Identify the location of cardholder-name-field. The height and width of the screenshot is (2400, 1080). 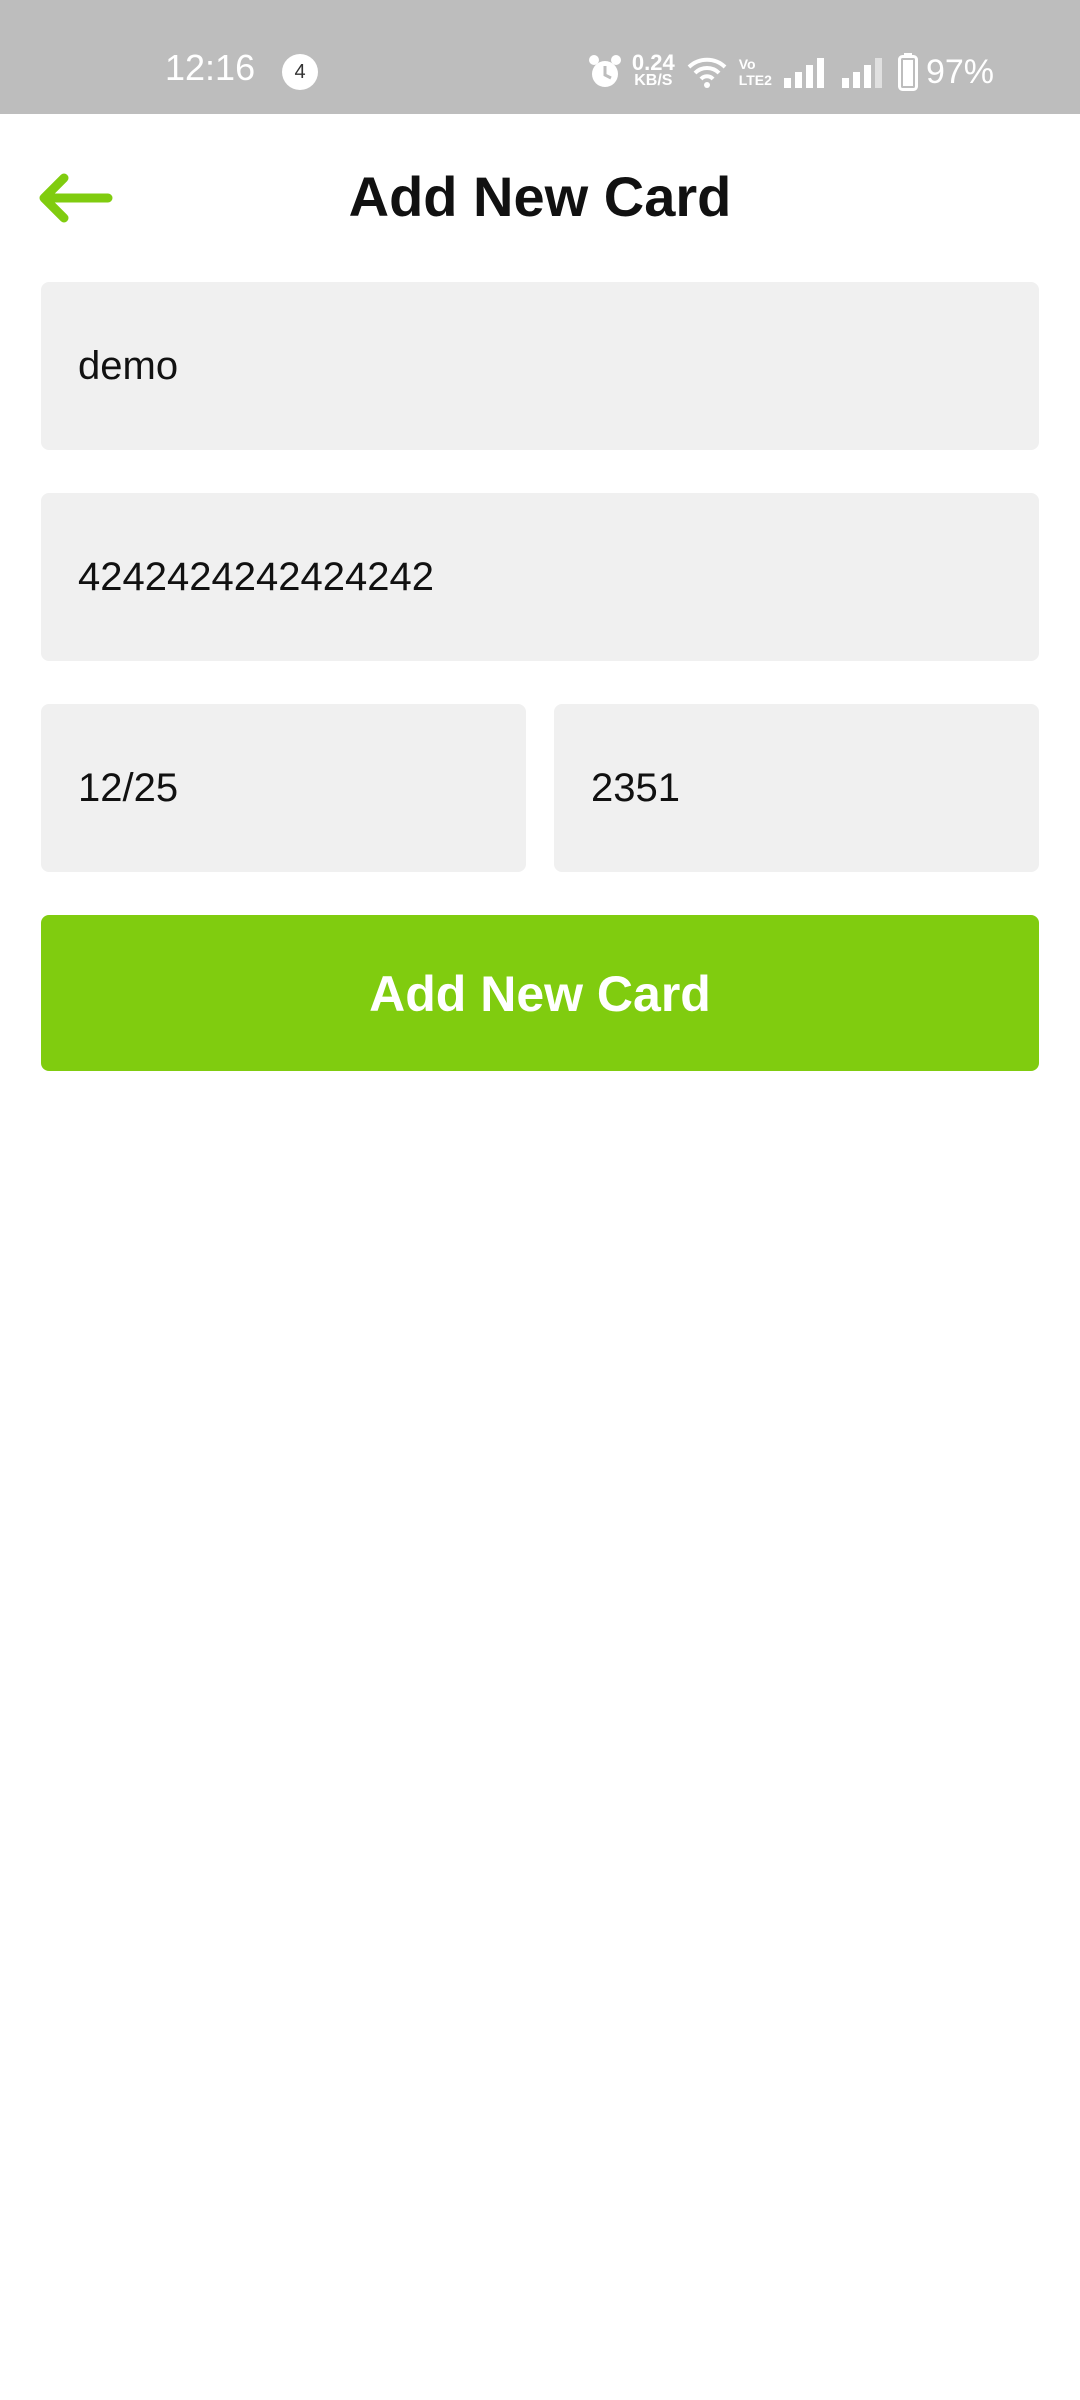
(540, 366).